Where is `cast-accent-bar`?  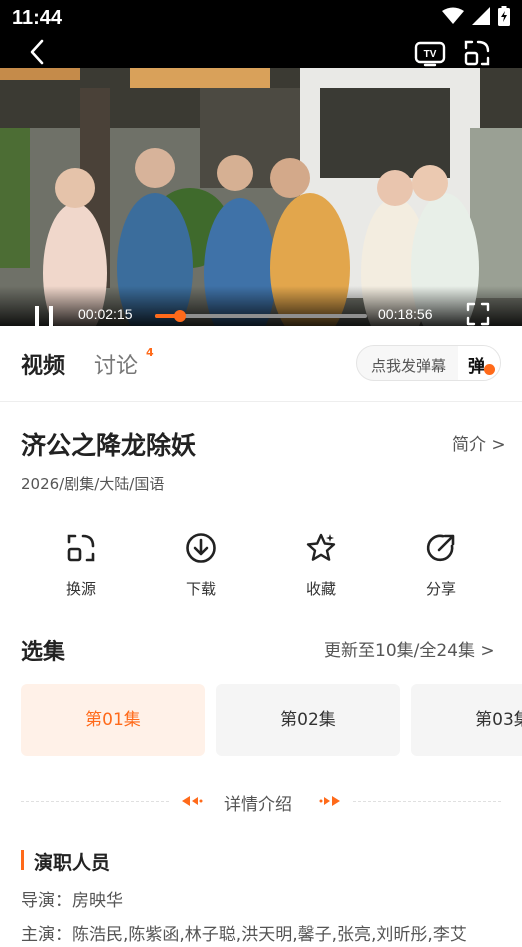 cast-accent-bar is located at coordinates (22, 860).